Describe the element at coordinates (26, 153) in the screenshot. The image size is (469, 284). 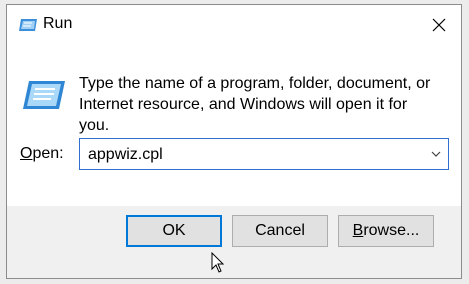
I see `open-label-accelerator: O` at that location.